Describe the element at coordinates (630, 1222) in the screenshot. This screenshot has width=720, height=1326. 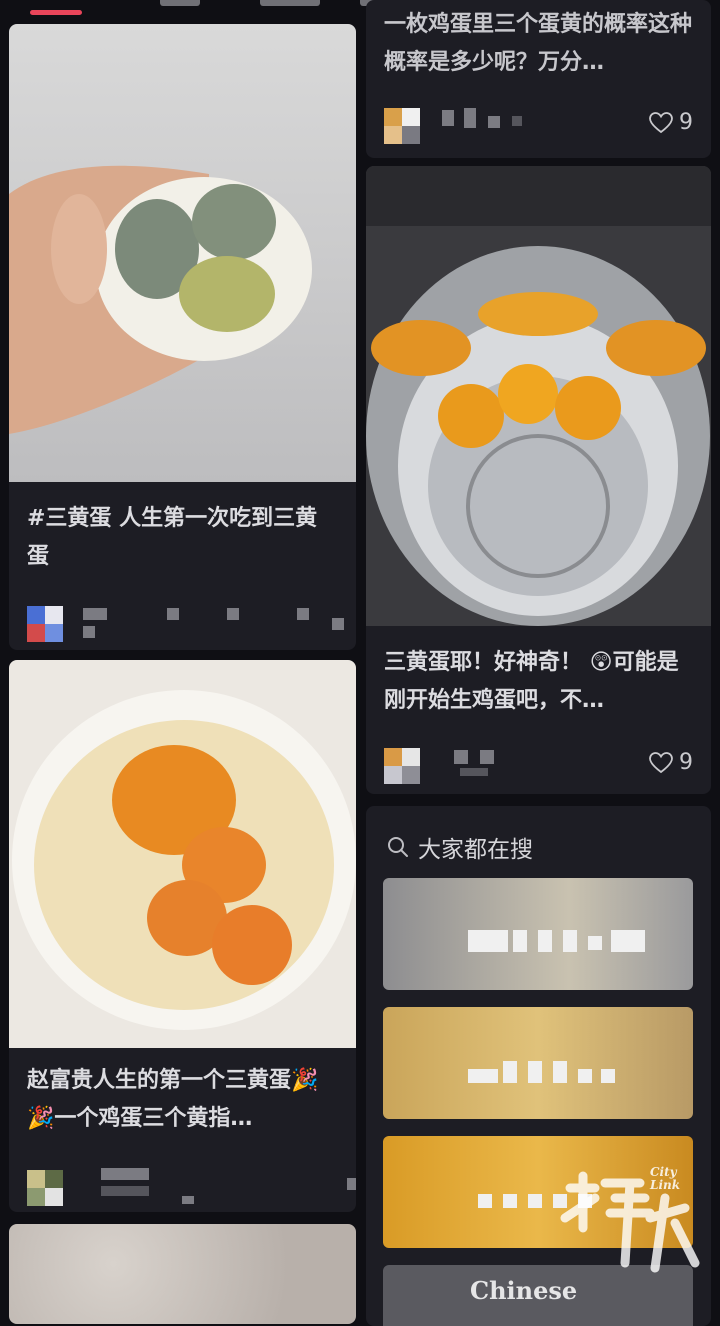
I see `watermark-logo-icon` at that location.